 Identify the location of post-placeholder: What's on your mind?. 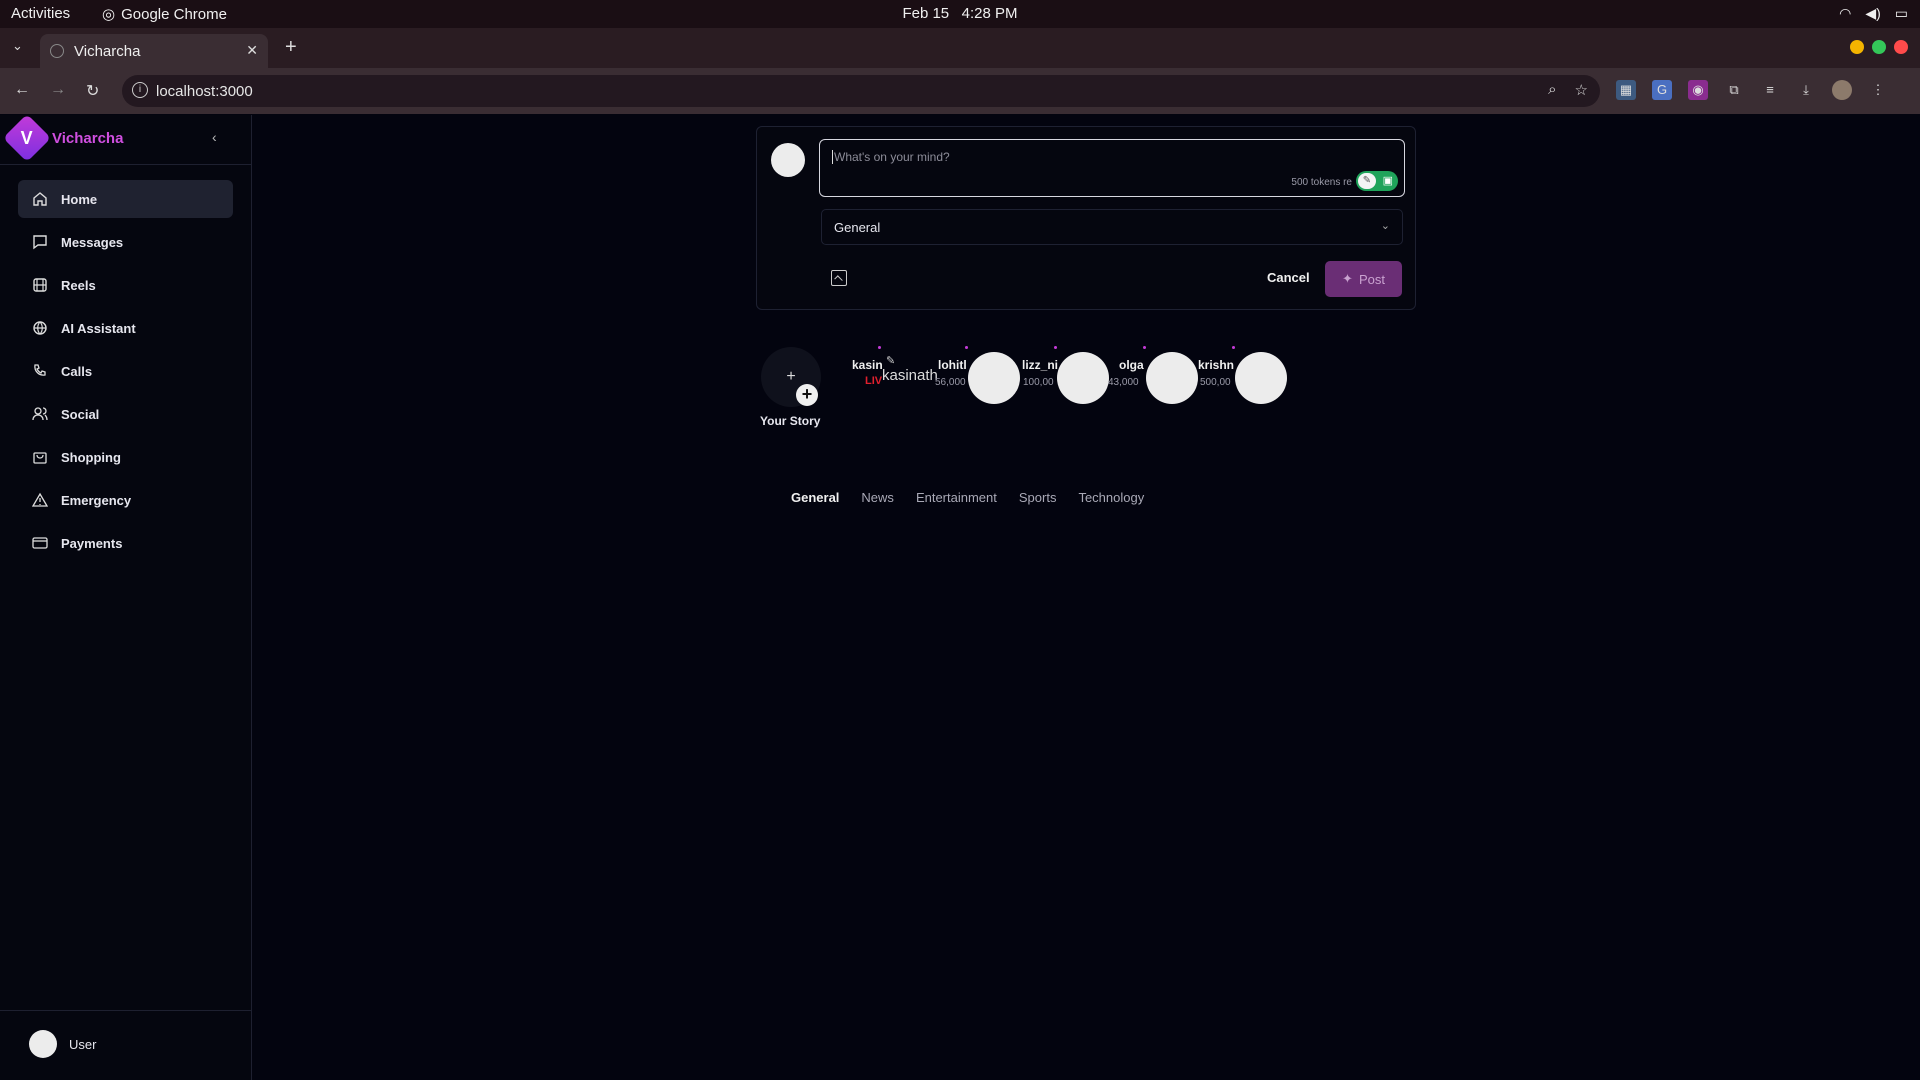
(891, 157).